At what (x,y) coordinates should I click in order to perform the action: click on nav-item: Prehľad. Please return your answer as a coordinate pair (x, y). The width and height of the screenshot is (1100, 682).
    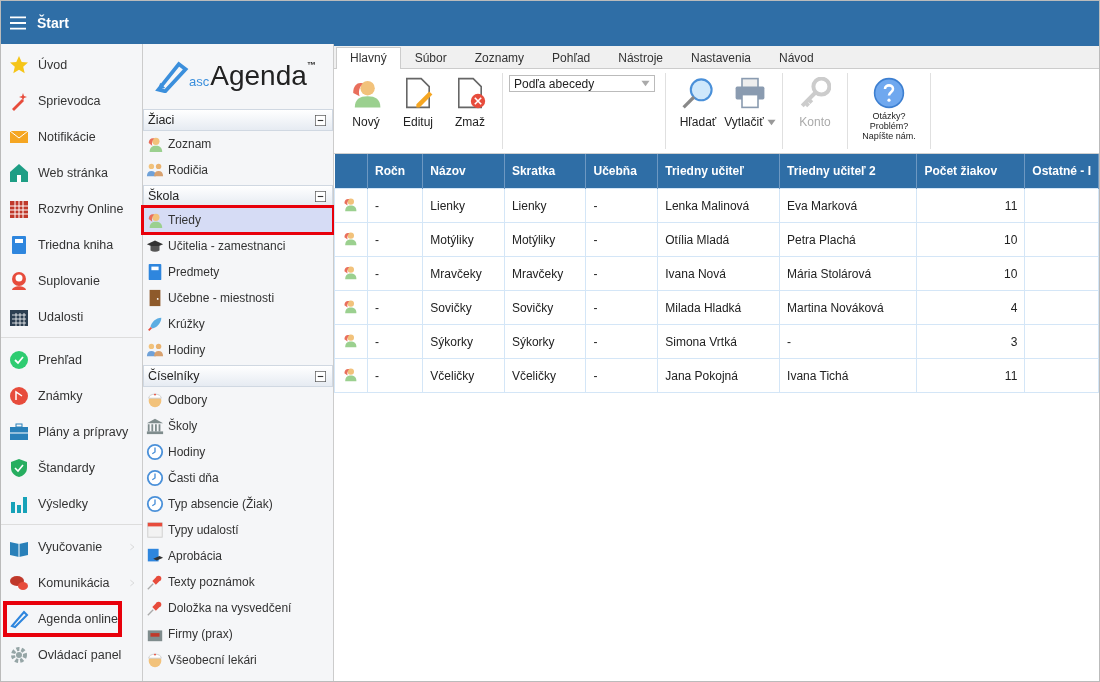
    Looking at the image, I should click on (71, 360).